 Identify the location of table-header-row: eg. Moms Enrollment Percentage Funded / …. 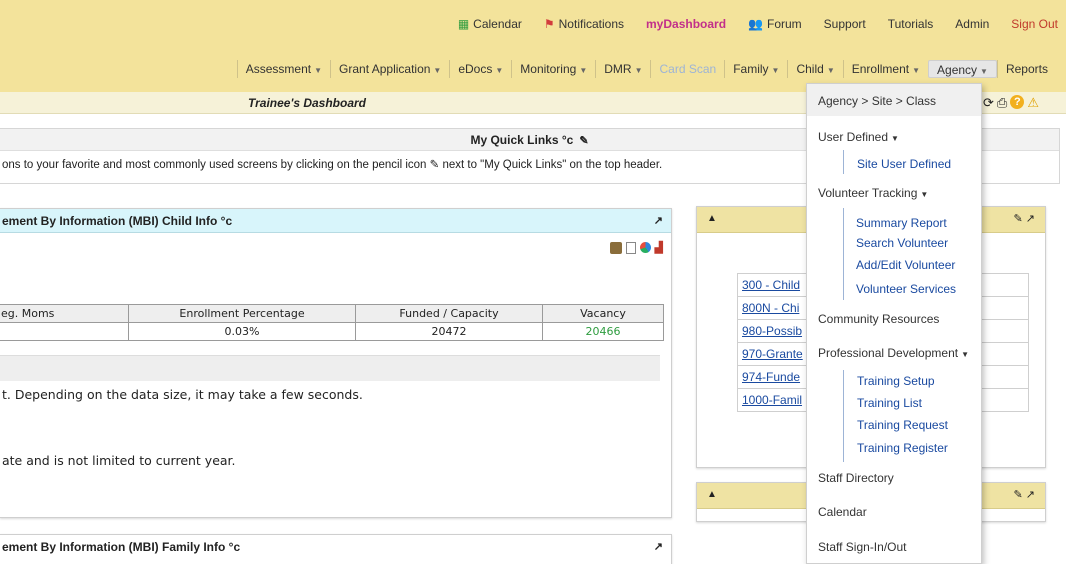
(332, 313).